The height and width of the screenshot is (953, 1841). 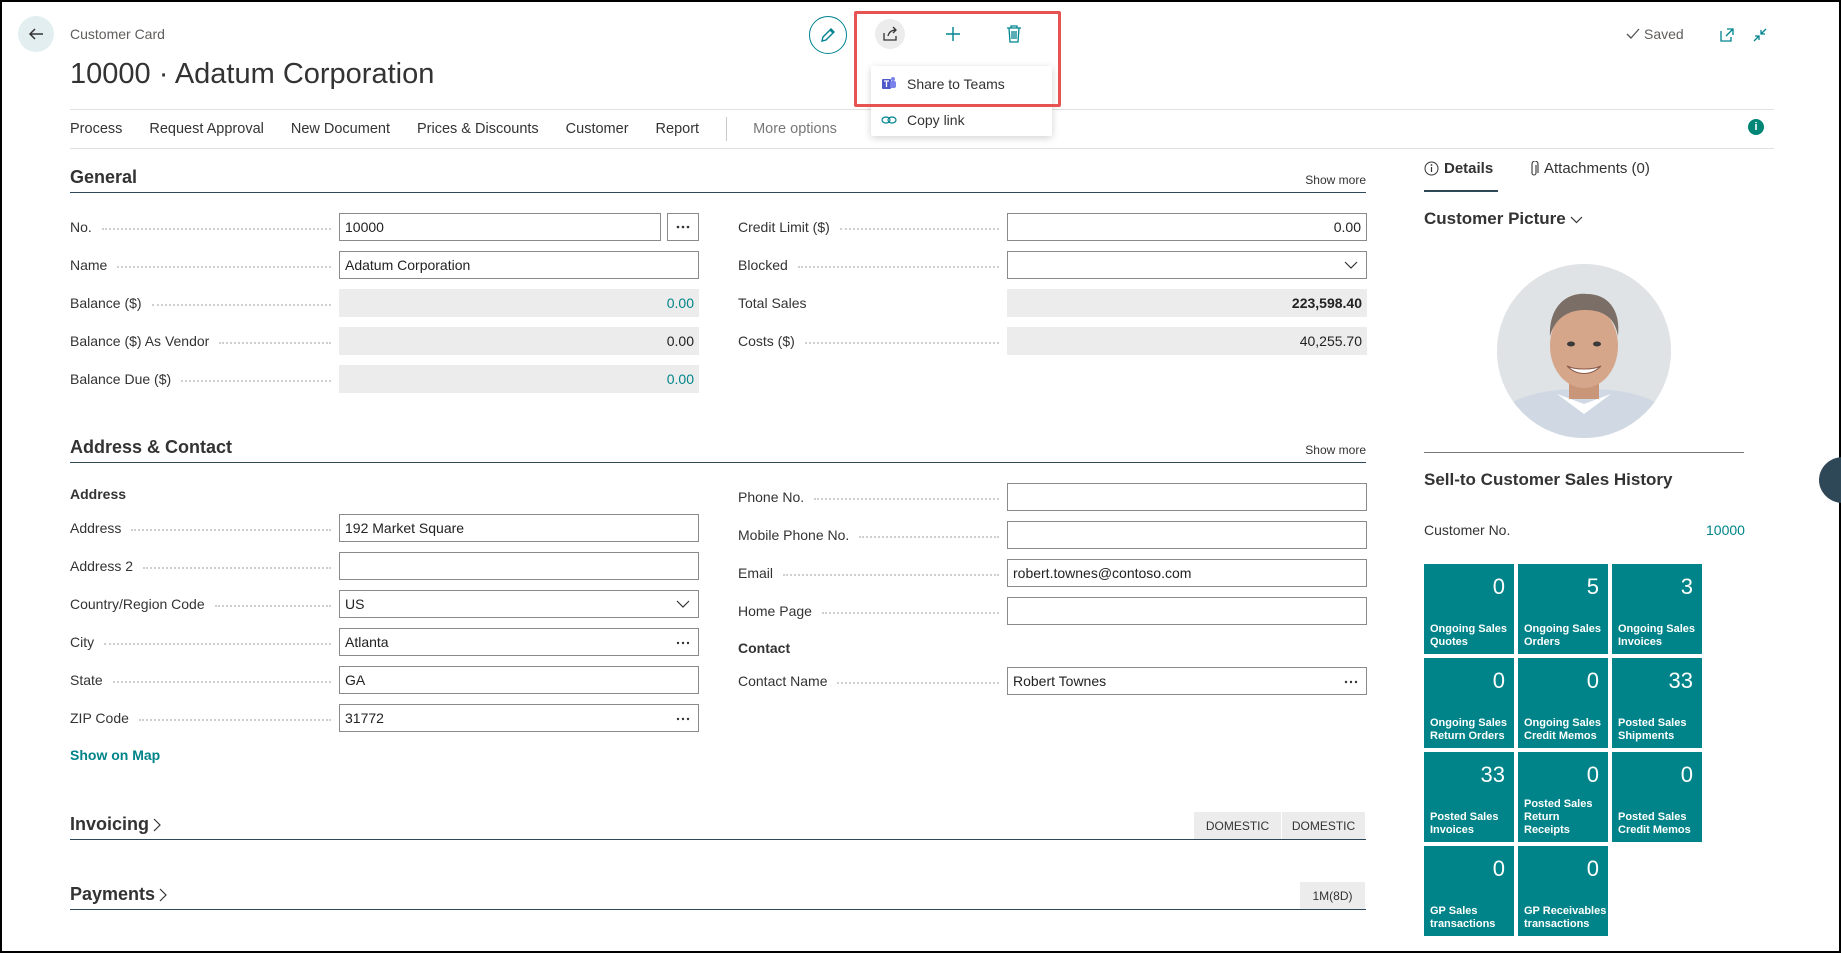 I want to click on address-title: Address & Contact, so click(x=151, y=447).